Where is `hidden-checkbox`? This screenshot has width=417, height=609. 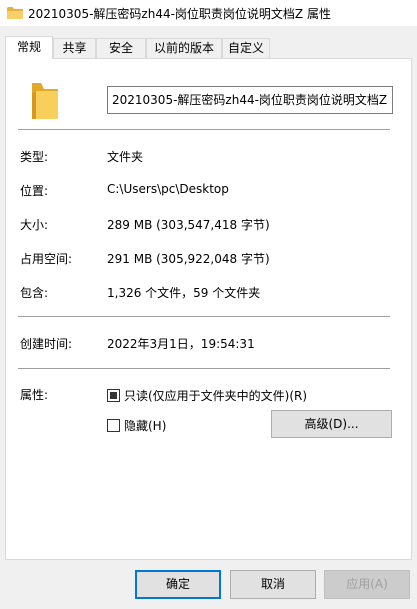 hidden-checkbox is located at coordinates (113, 425).